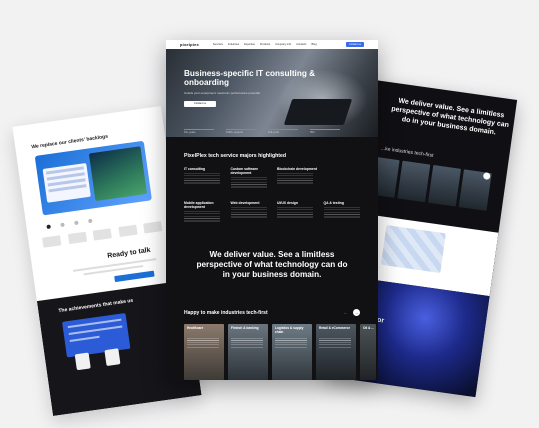 The image size is (539, 428). I want to click on cubes-image, so click(413, 249).